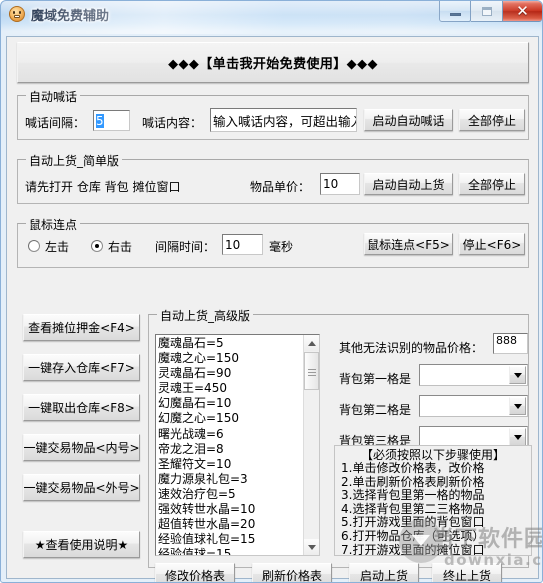 The width and height of the screenshot is (543, 583). I want to click on left-click-label: 左击, so click(57, 247).